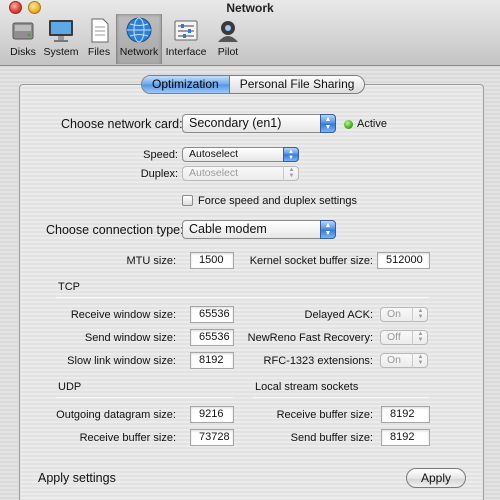 The height and width of the screenshot is (500, 500). What do you see at coordinates (139, 52) in the screenshot?
I see `toolbar-label: Network` at bounding box center [139, 52].